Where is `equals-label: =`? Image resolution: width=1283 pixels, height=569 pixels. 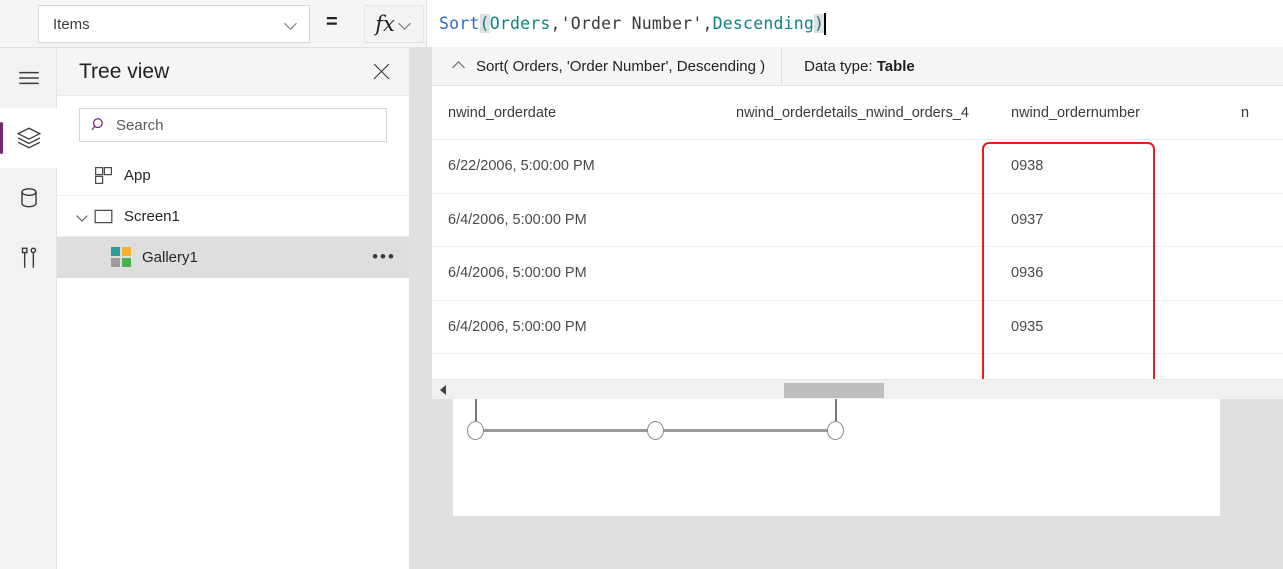 equals-label: = is located at coordinates (332, 22).